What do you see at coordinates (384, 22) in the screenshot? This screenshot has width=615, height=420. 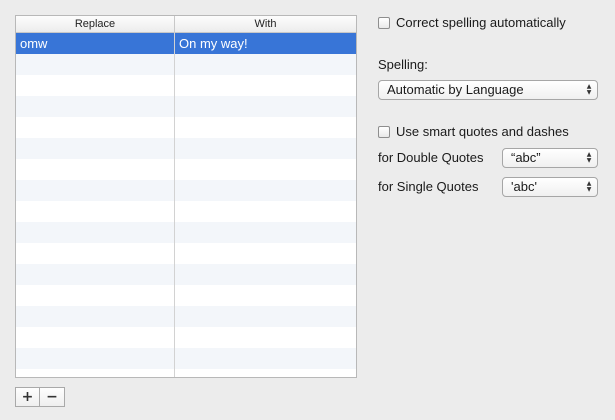 I see `correct-spelling-checkbox` at bounding box center [384, 22].